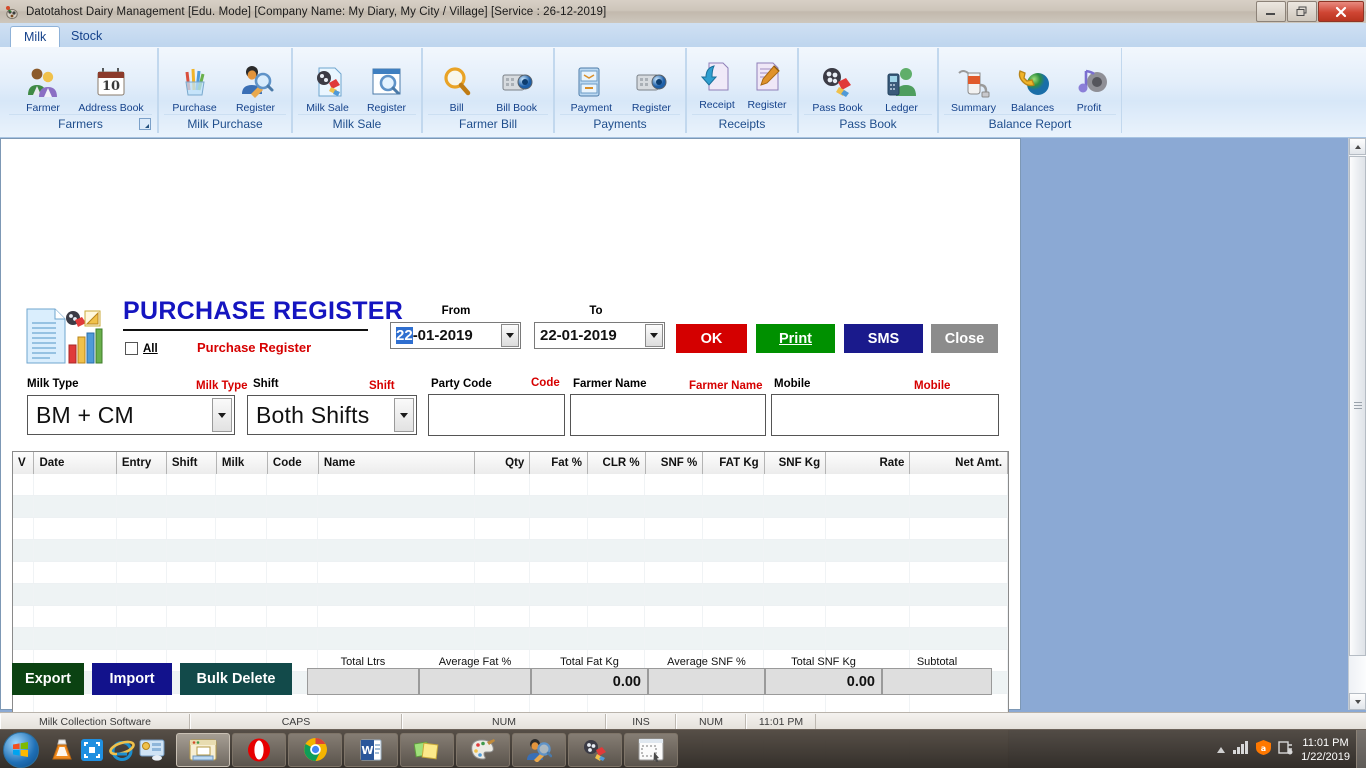  I want to click on ribbon-button-pass-book: Pass Book, so click(837, 88).